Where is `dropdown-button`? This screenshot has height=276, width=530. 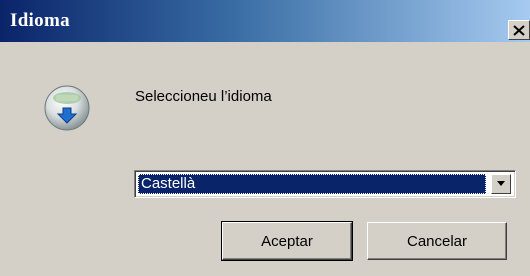
dropdown-button is located at coordinates (501, 184).